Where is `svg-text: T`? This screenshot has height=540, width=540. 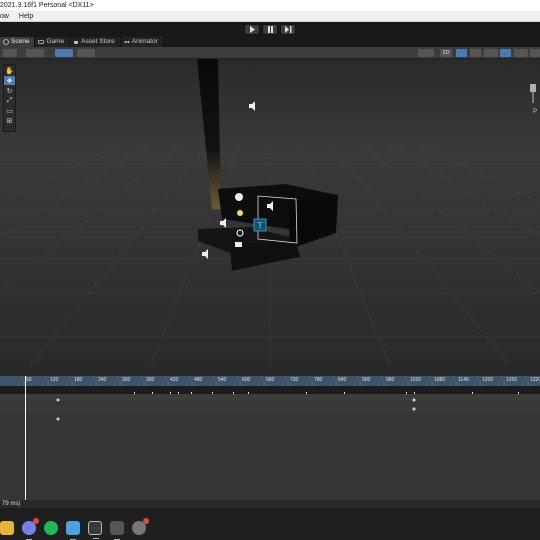 svg-text: T is located at coordinates (260, 226).